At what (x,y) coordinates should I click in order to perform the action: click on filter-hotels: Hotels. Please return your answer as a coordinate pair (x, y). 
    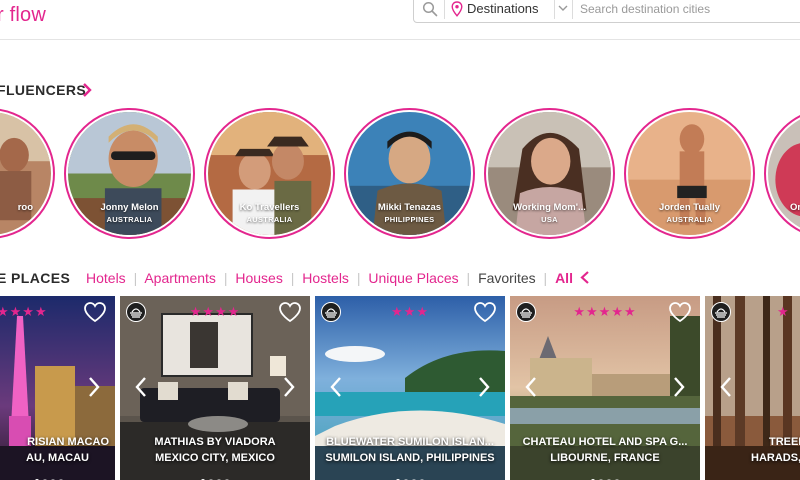
    Looking at the image, I should click on (106, 278).